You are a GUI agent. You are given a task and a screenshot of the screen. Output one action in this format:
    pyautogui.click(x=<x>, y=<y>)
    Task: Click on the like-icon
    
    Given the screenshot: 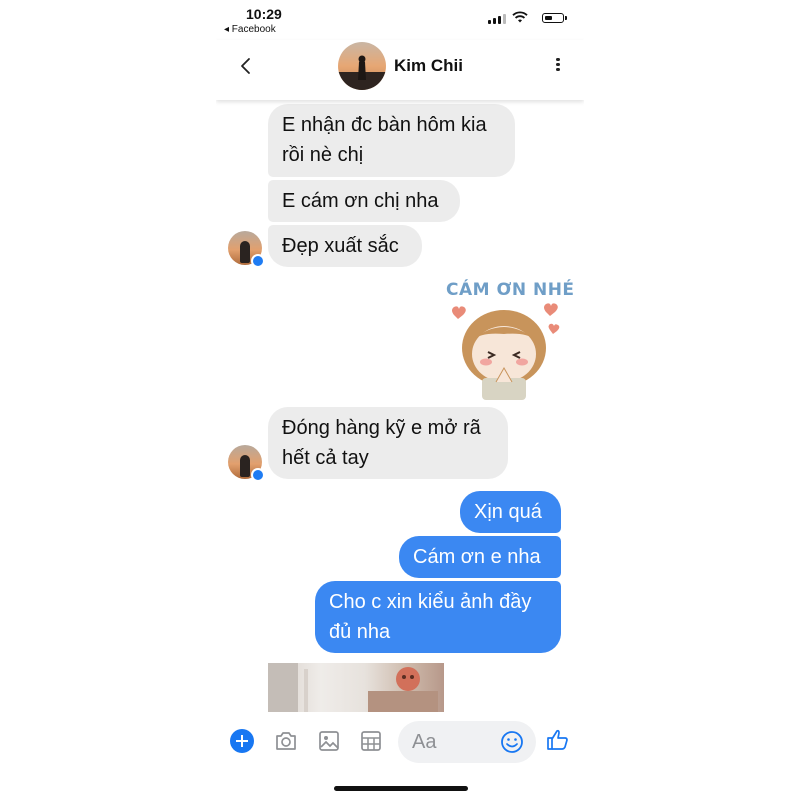 What is the action you would take?
    pyautogui.click(x=558, y=740)
    